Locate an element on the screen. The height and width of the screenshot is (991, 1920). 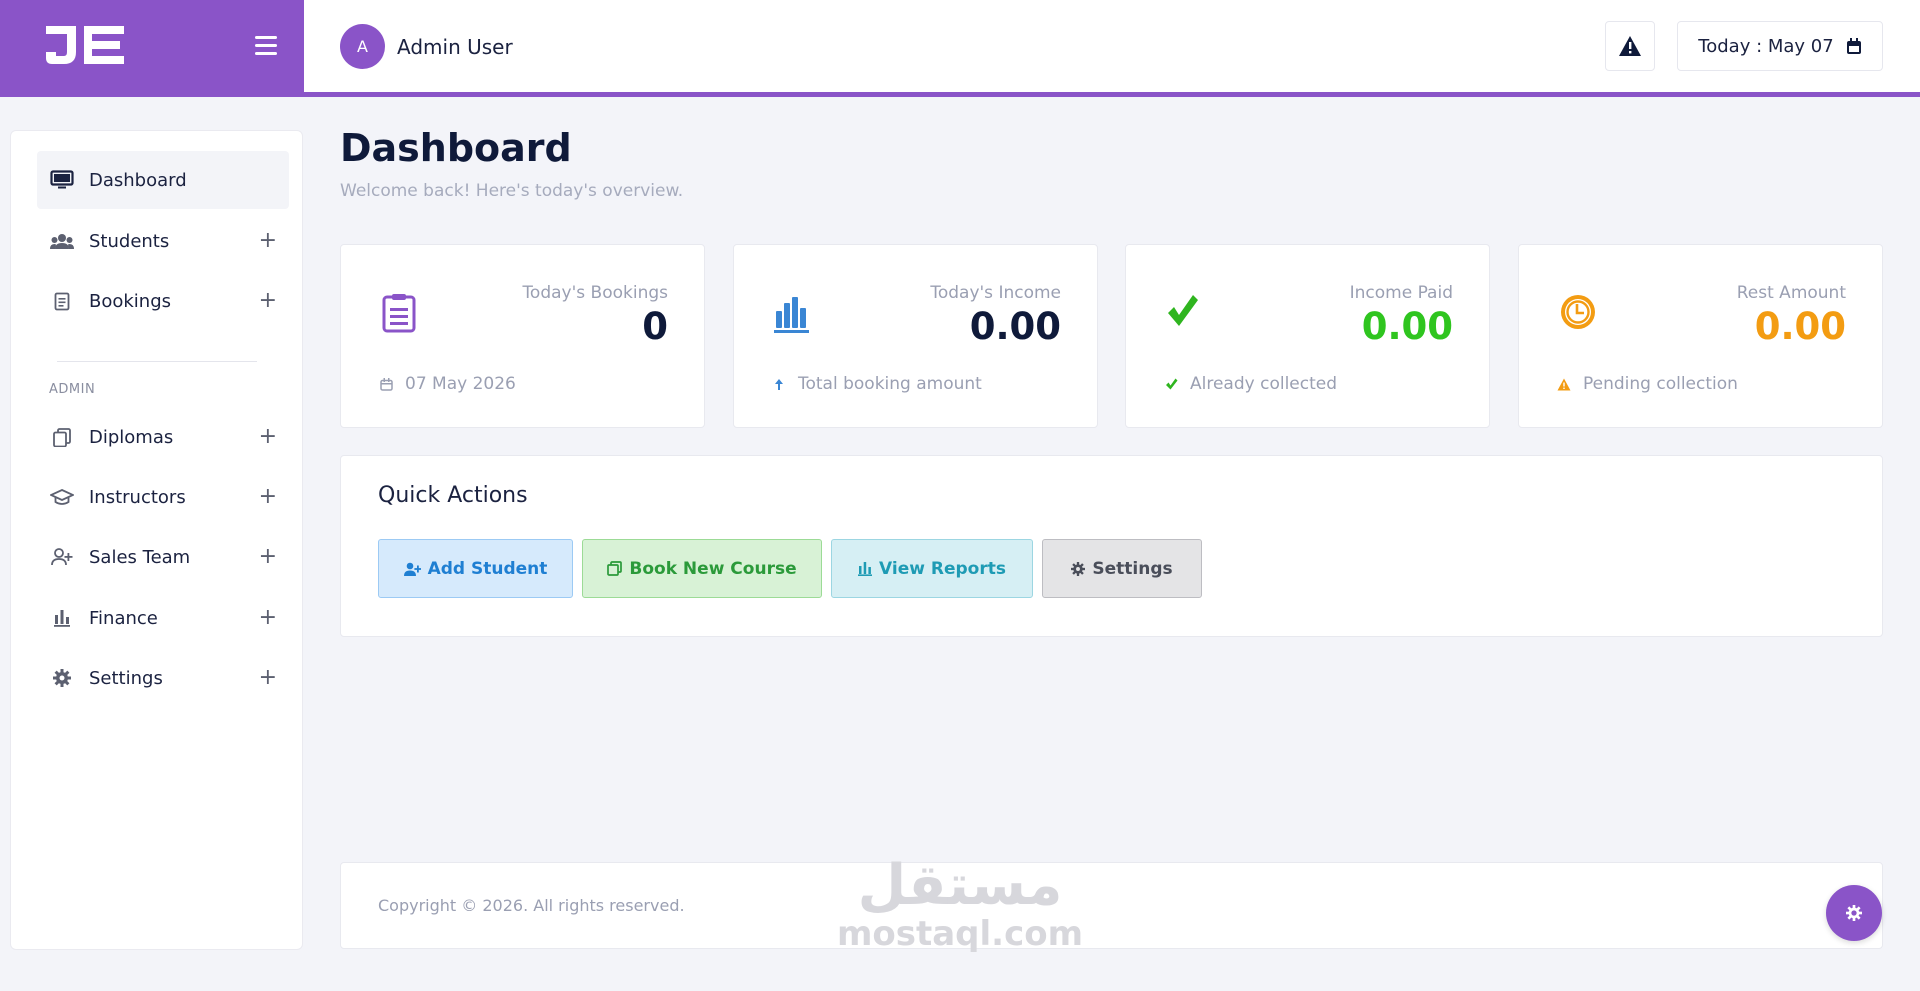
sidebar-item-finance: Finance + is located at coordinates (163, 618).